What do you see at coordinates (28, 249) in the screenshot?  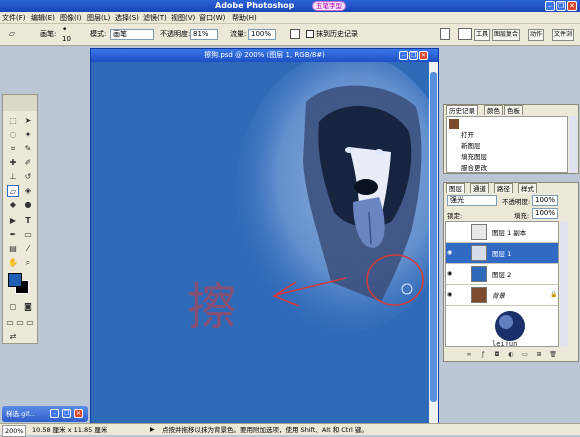 I see `eyedropper-tool-icon: ⁄` at bounding box center [28, 249].